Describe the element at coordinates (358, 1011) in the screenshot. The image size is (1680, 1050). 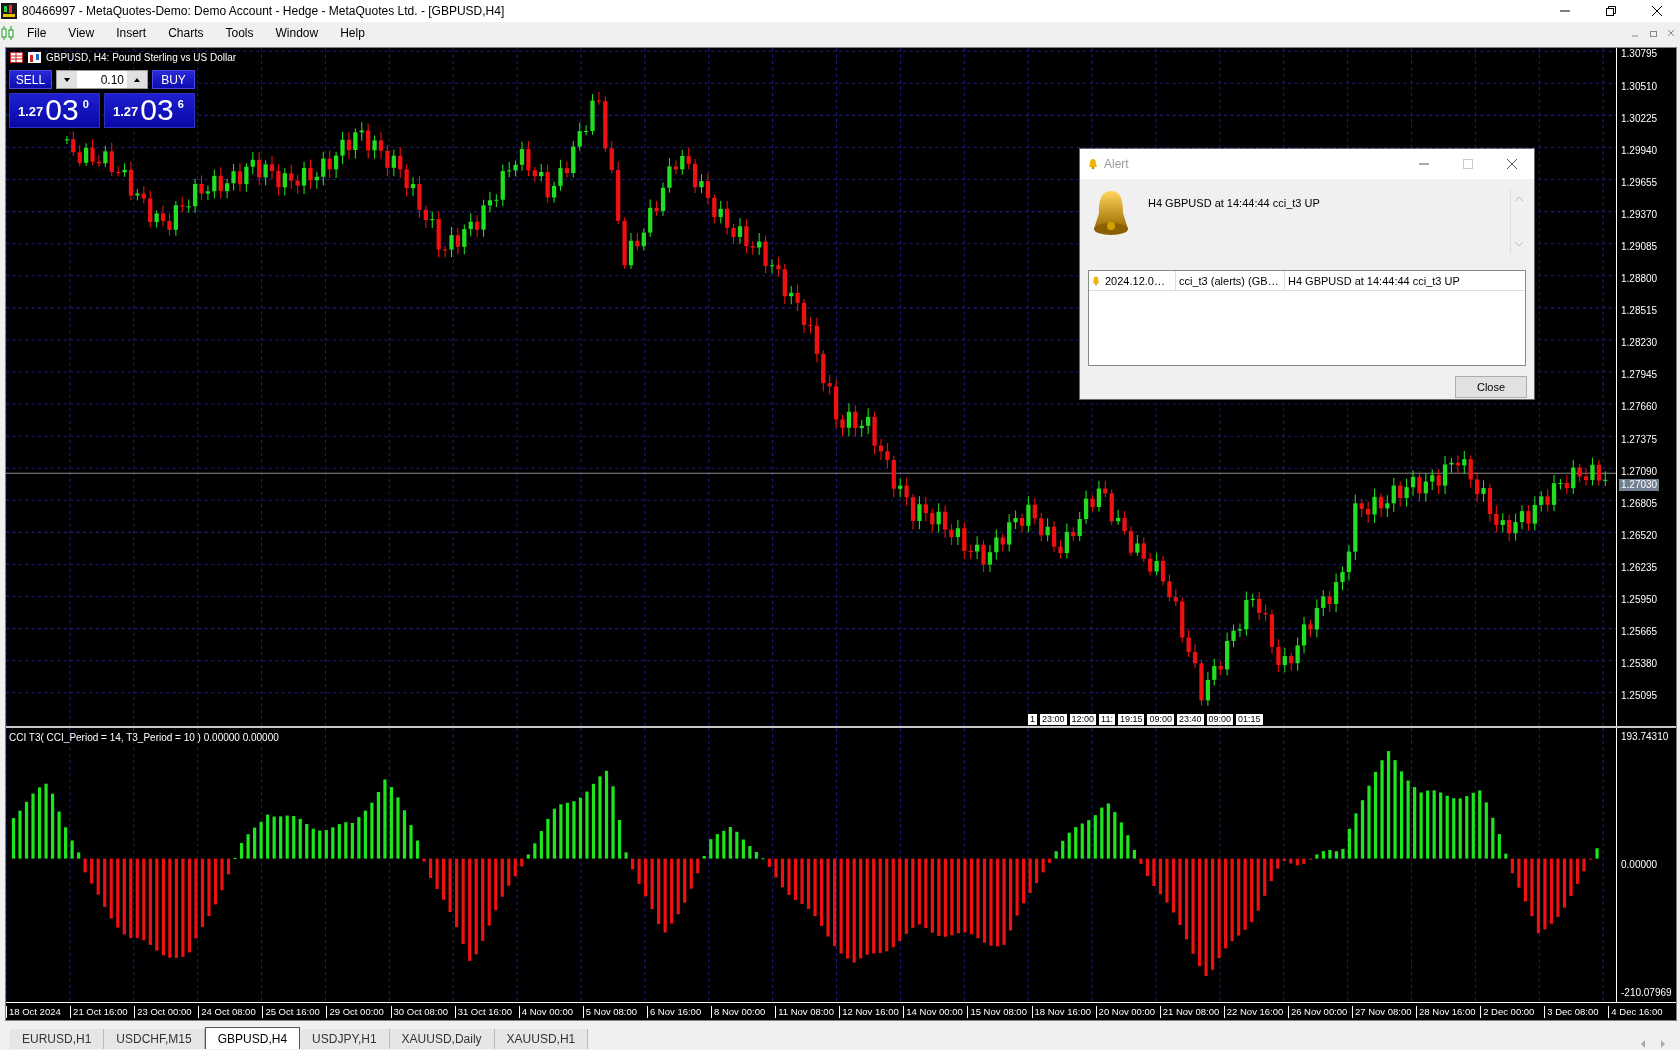
I see `time-label: 29 Oct 00:00` at that location.